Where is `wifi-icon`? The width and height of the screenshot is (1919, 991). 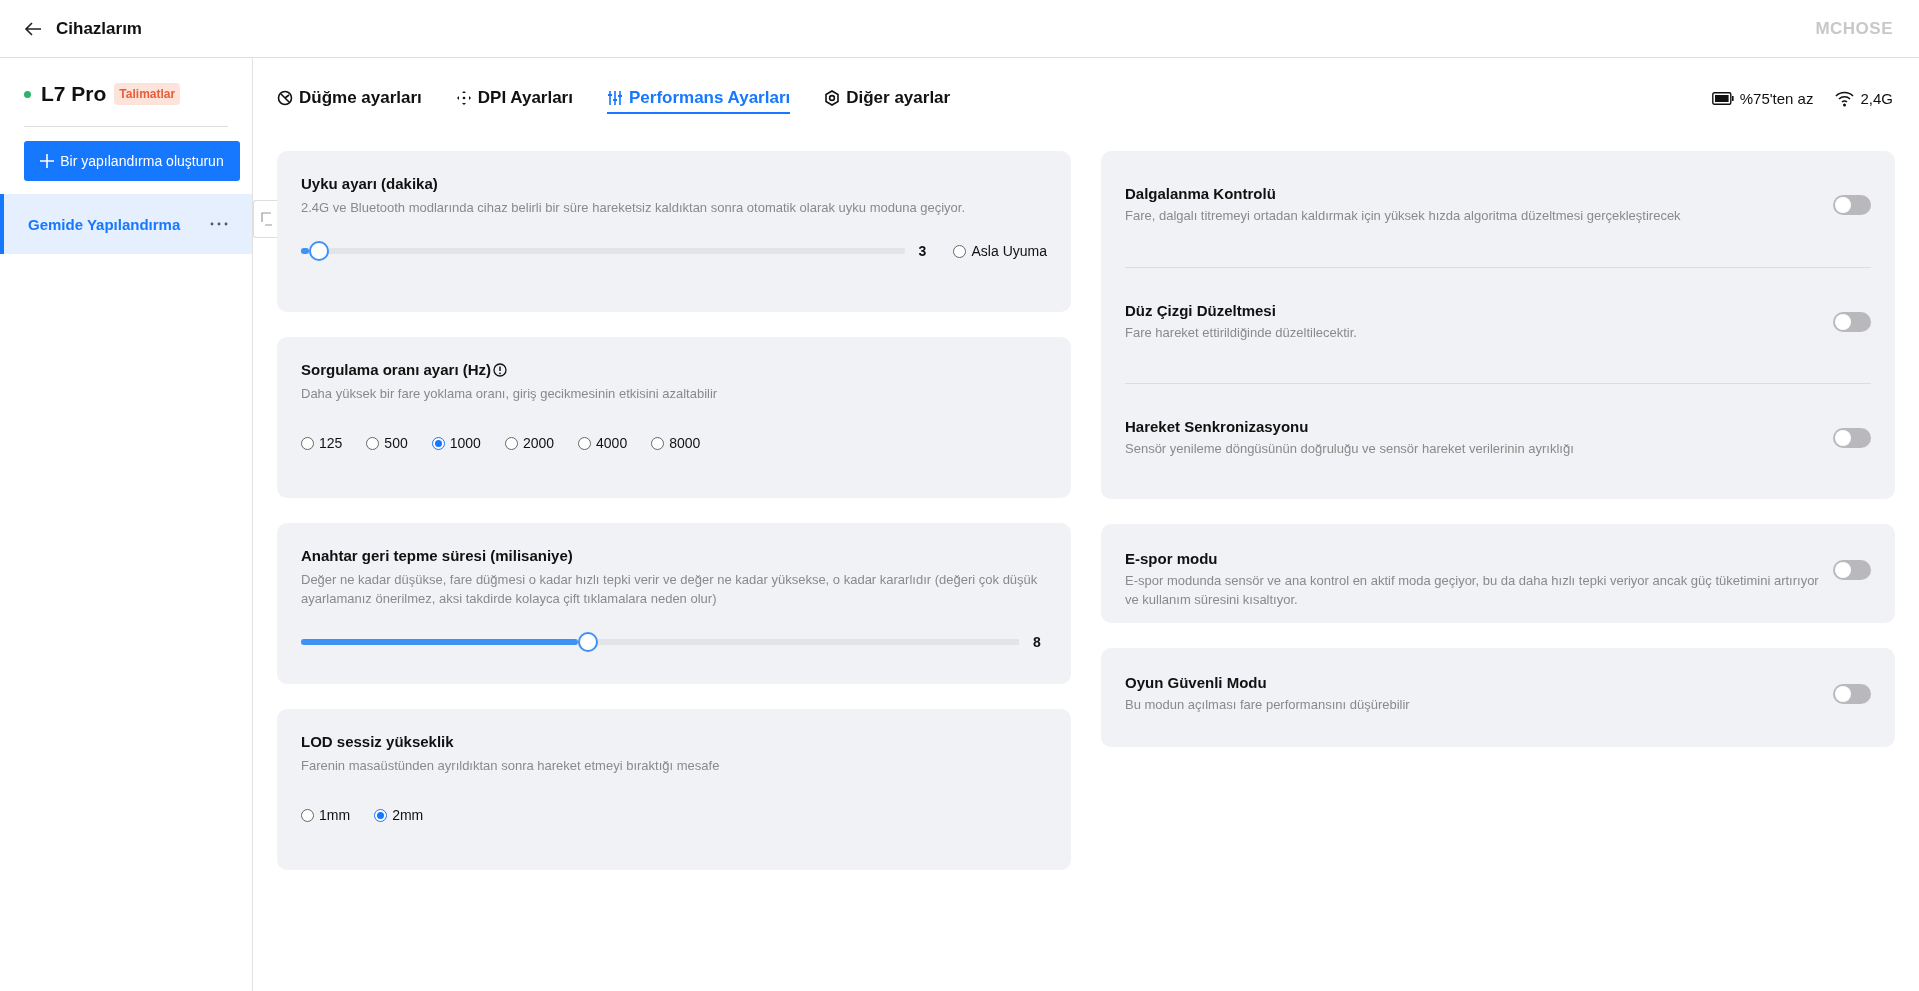 wifi-icon is located at coordinates (1845, 98).